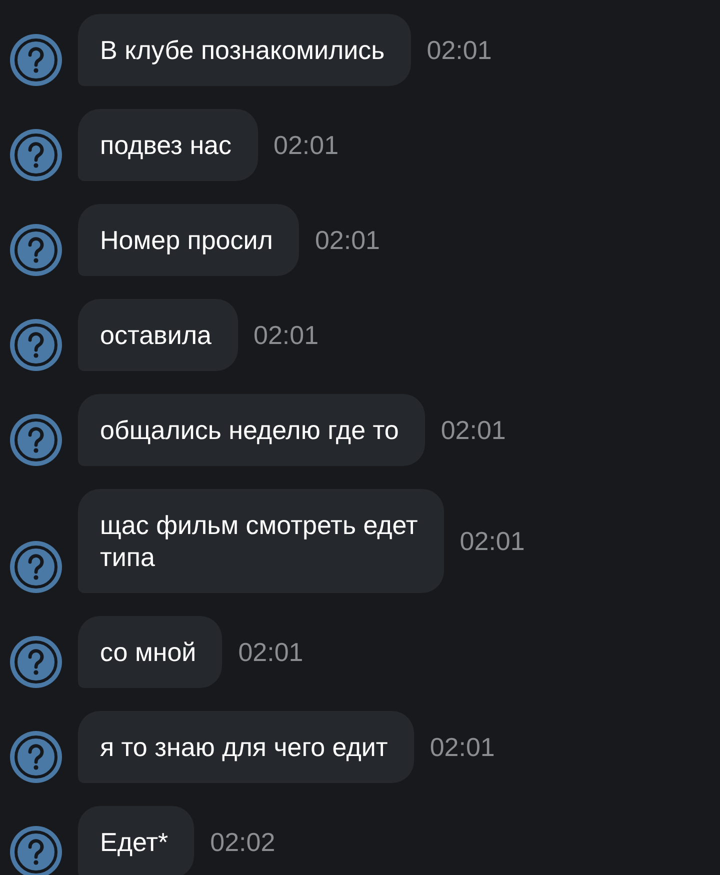 The image size is (720, 875). Describe the element at coordinates (168, 145) in the screenshot. I see `message-bubble: подвез нас` at that location.